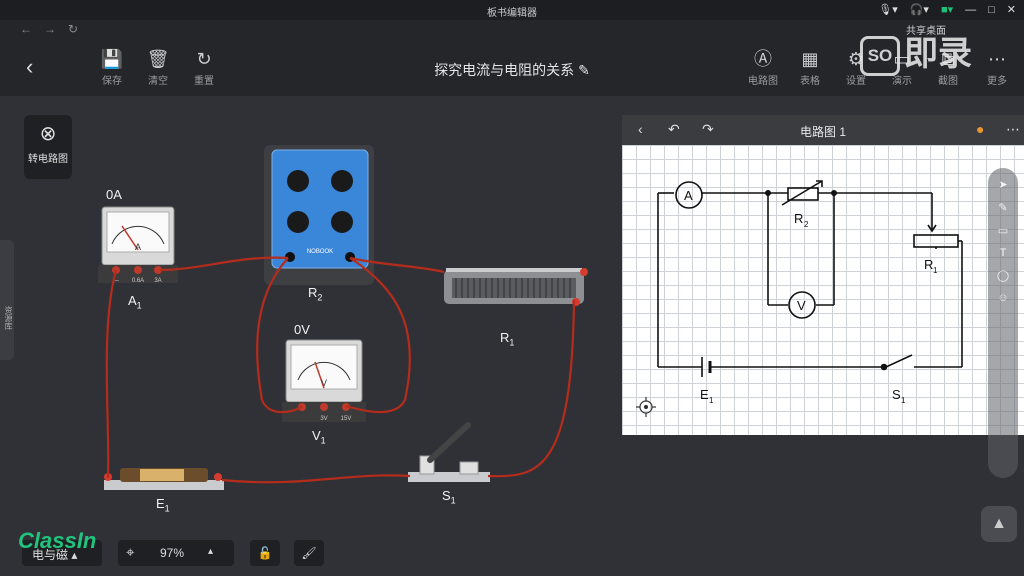 Image resolution: width=1024 pixels, height=576 pixels. I want to click on ammeter-terminal-3: 3A, so click(157, 281).